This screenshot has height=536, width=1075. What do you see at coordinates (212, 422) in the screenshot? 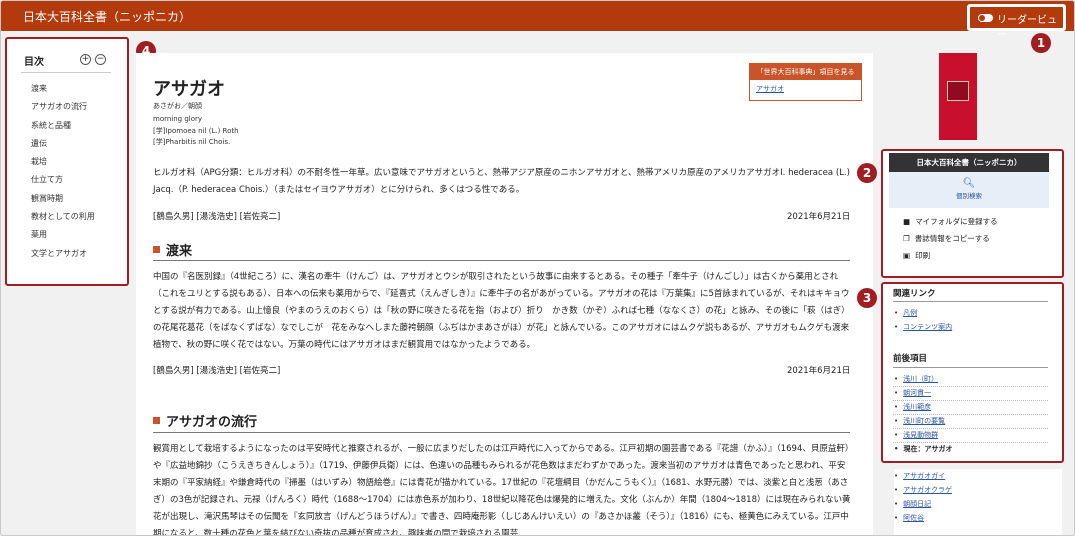
I see `section-title: アサガオの流行` at bounding box center [212, 422].